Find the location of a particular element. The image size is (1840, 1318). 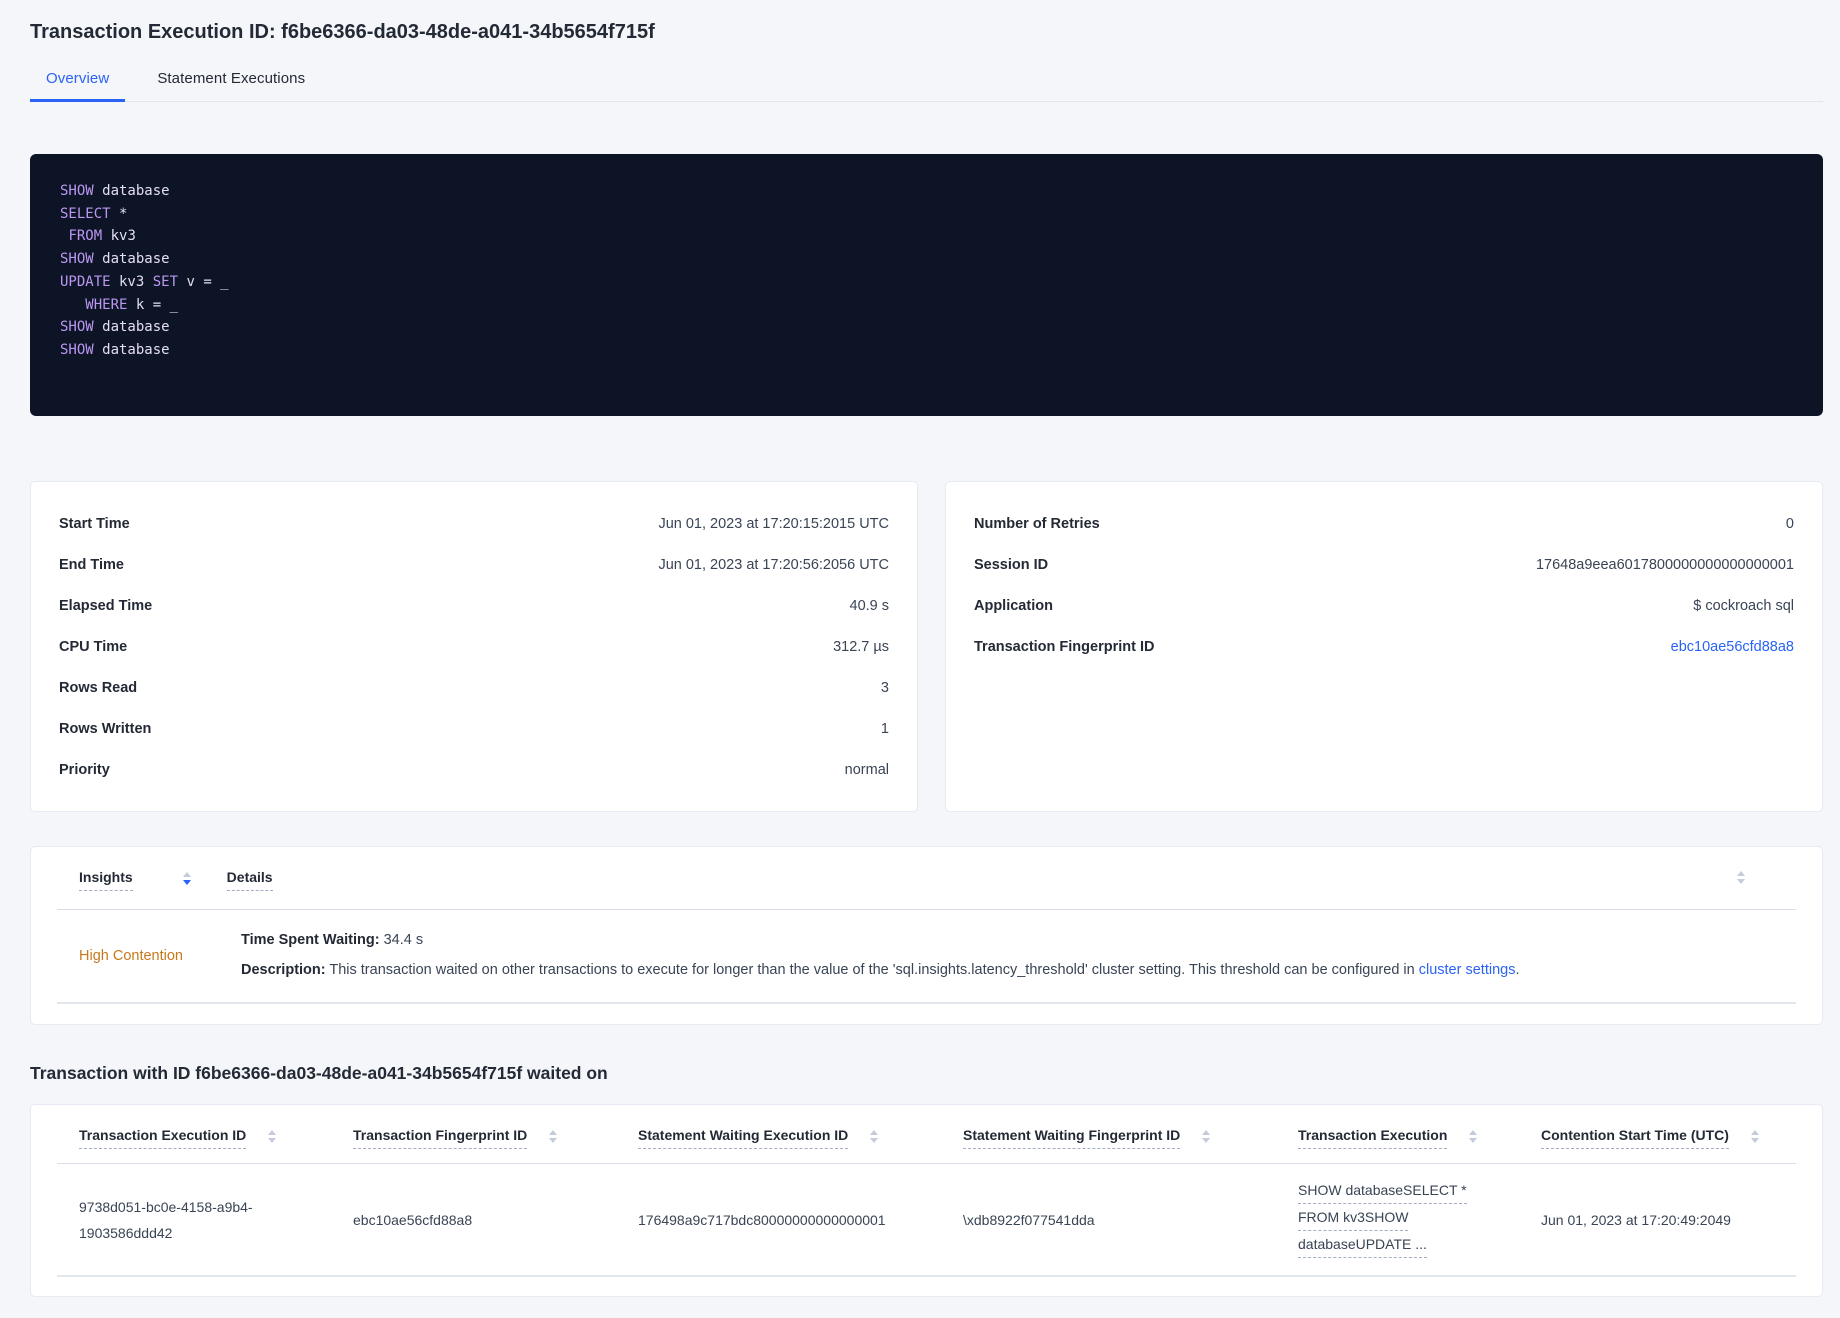

summary-value: 0 is located at coordinates (1789, 523).